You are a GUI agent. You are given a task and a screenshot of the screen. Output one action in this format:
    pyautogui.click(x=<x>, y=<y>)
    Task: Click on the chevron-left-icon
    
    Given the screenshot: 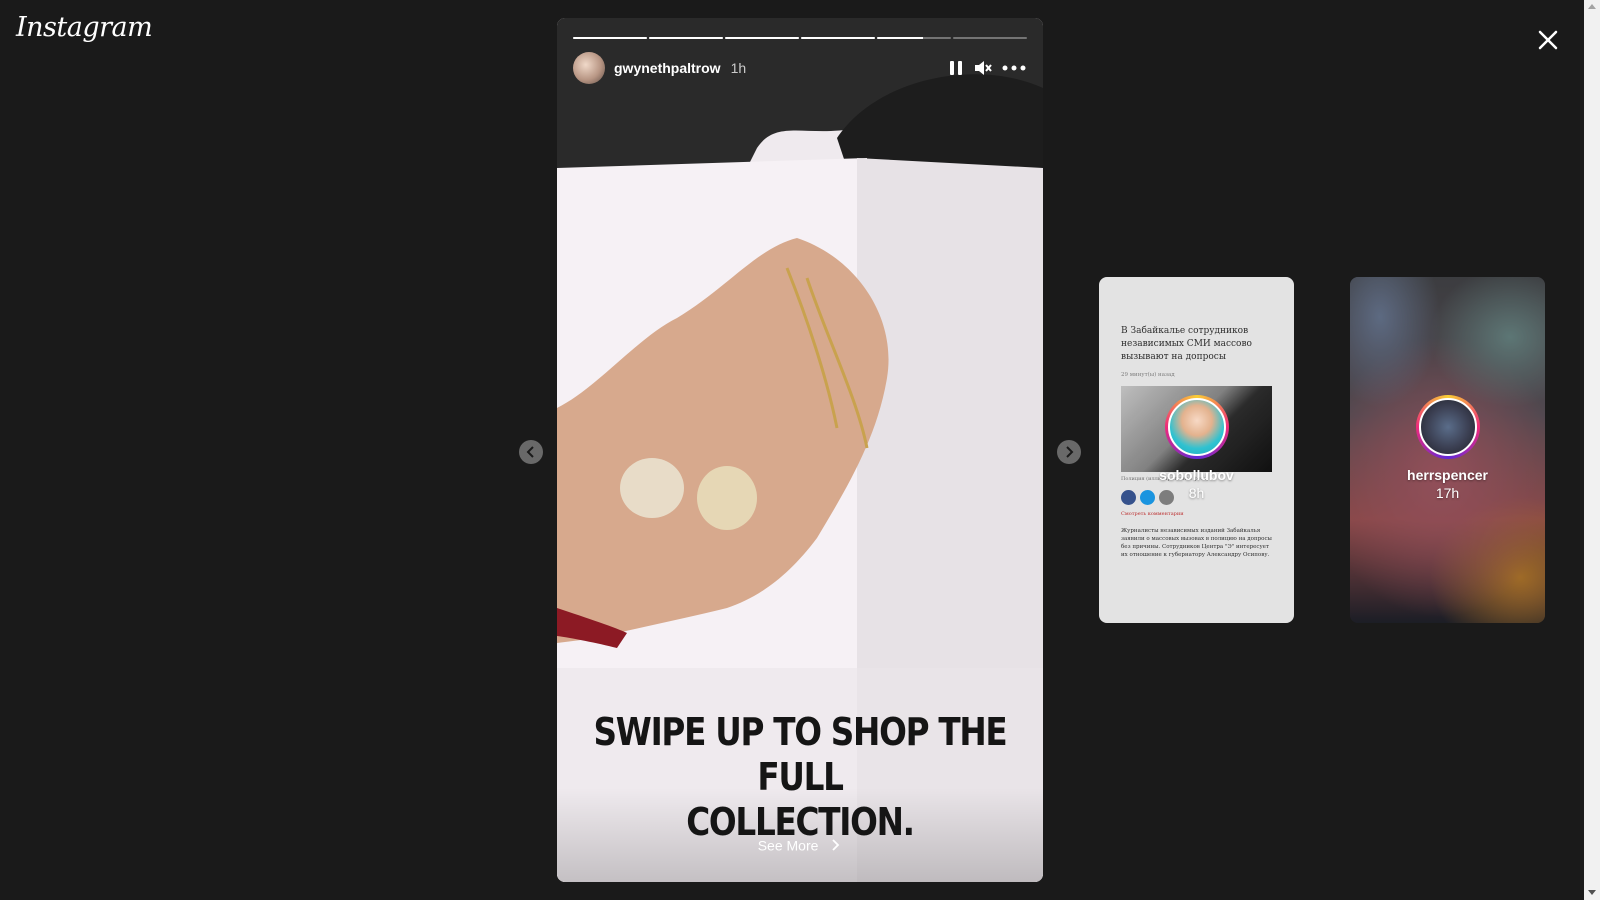 What is the action you would take?
    pyautogui.click(x=530, y=452)
    